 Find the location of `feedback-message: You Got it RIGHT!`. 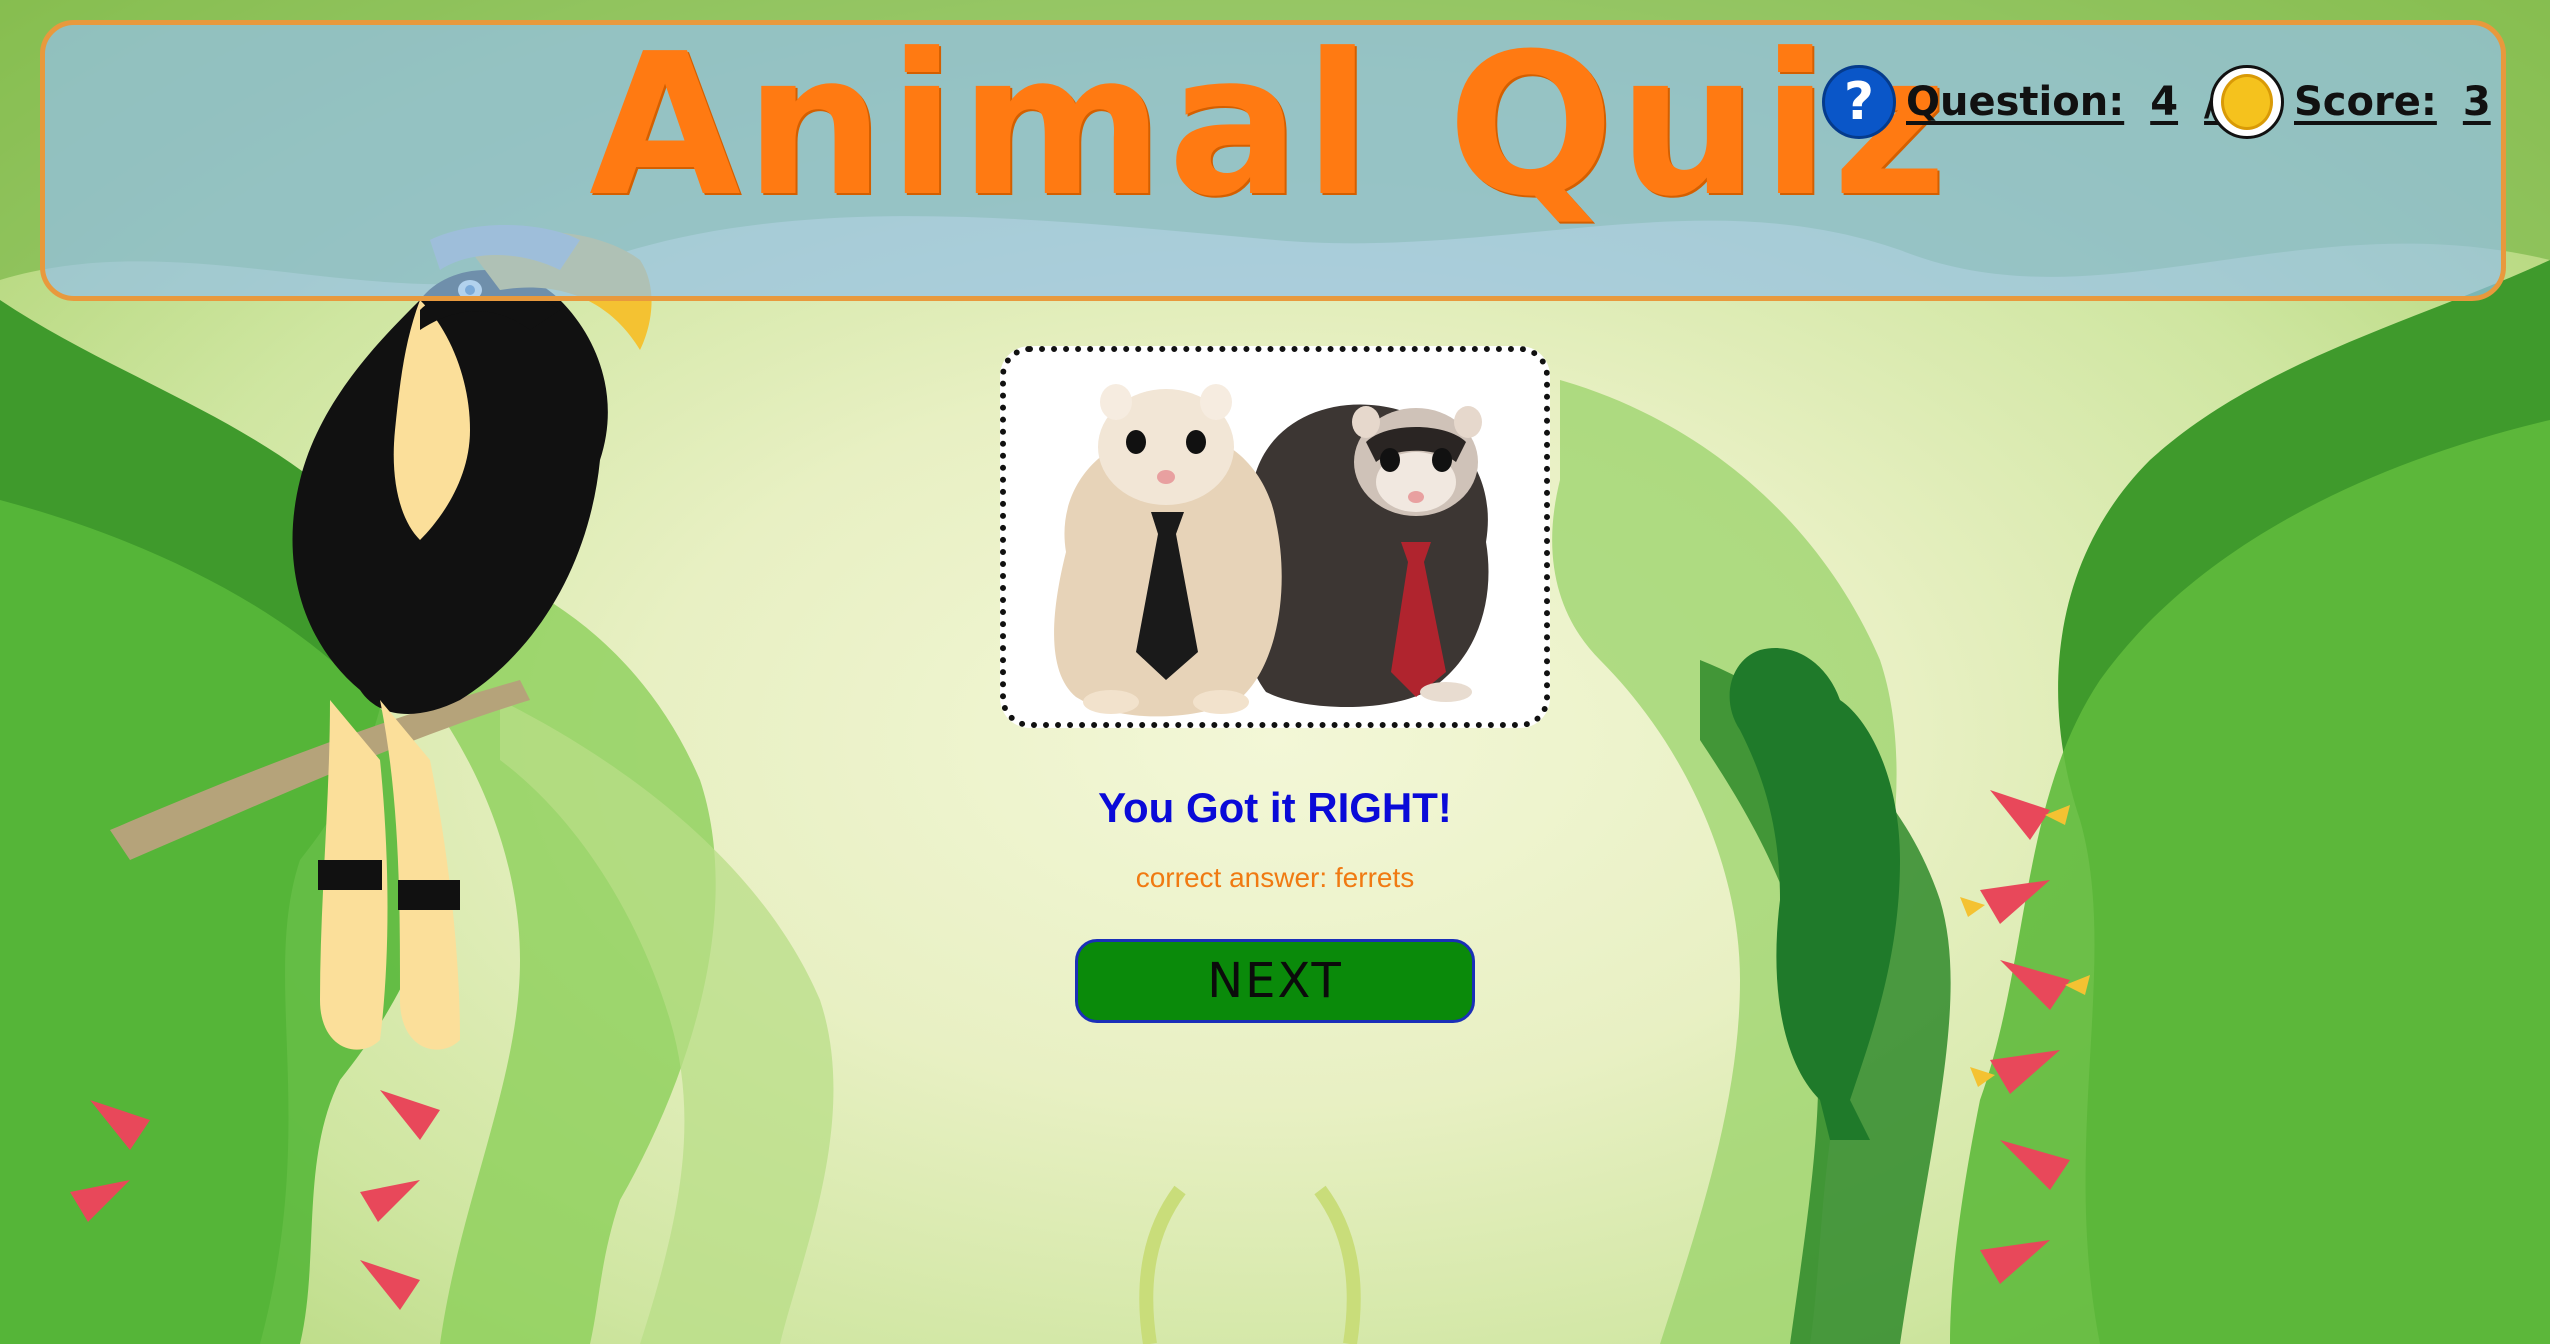

feedback-message: You Got it RIGHT! is located at coordinates (1275, 807).